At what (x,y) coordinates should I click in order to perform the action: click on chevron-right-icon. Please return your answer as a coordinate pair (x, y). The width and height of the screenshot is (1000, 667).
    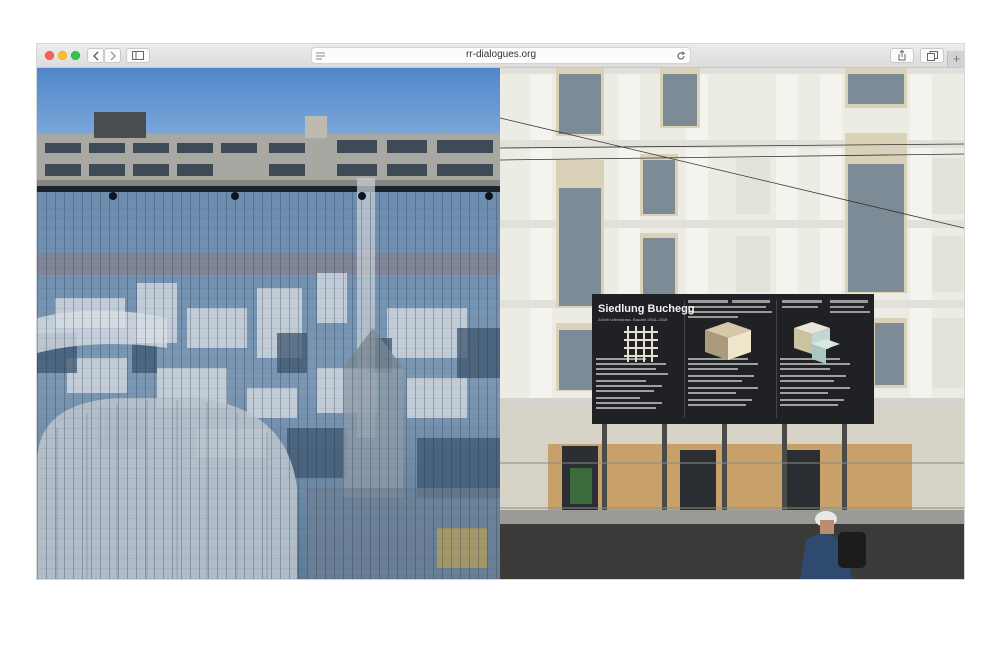
    Looking at the image, I should click on (113, 55).